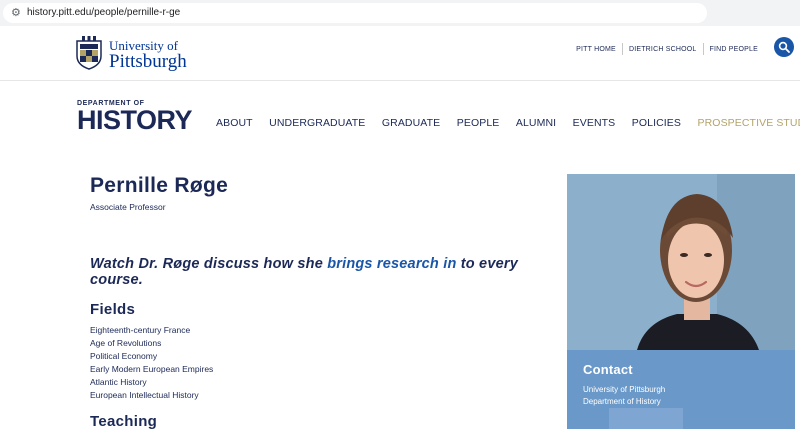  I want to click on search-icon, so click(784, 47).